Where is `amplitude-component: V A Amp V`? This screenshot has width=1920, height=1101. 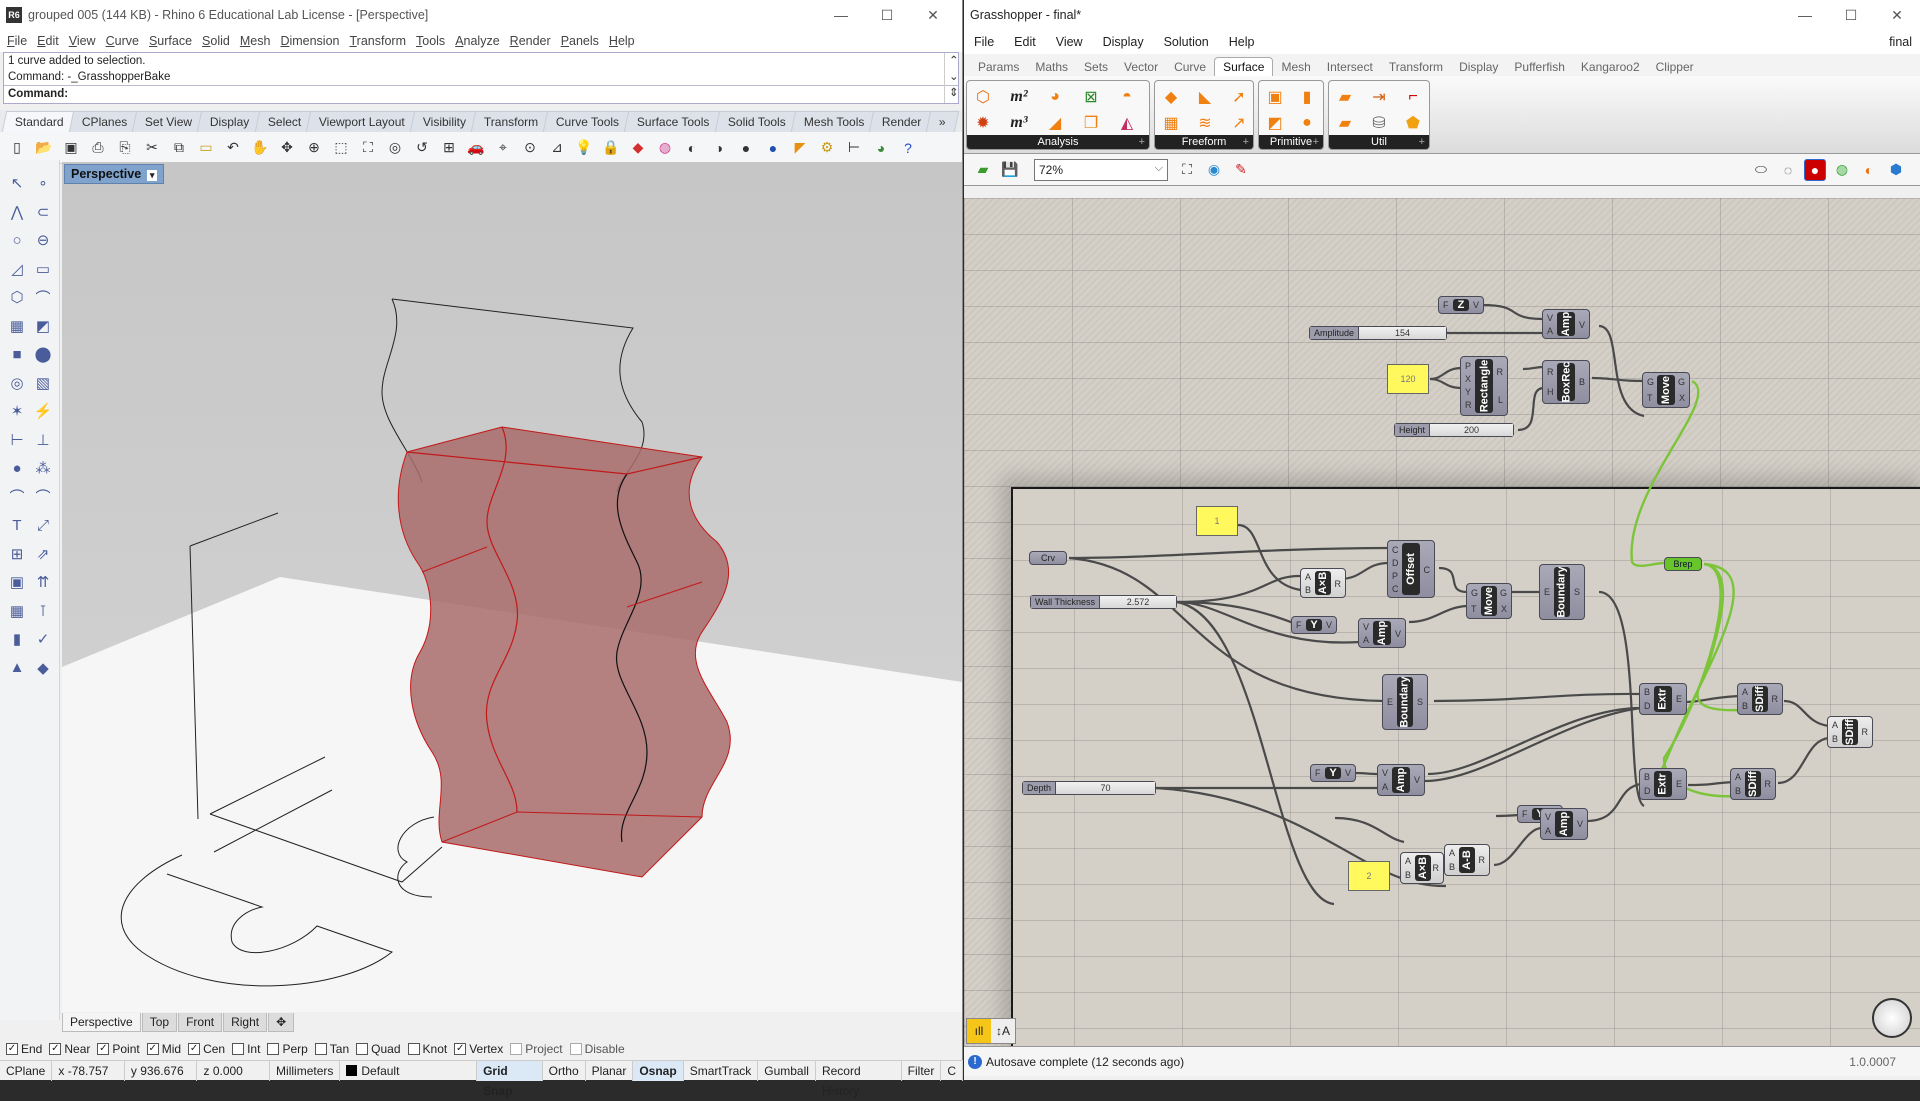
amplitude-component: V A Amp V is located at coordinates (1382, 633).